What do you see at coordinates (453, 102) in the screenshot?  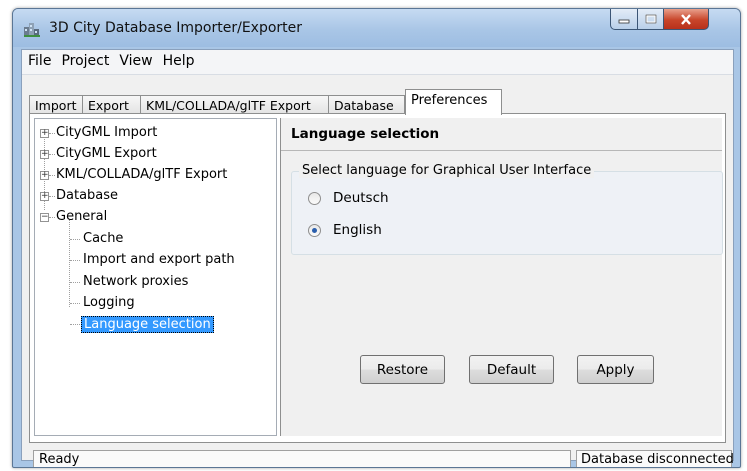 I see `tab-preferences: Preferences` at bounding box center [453, 102].